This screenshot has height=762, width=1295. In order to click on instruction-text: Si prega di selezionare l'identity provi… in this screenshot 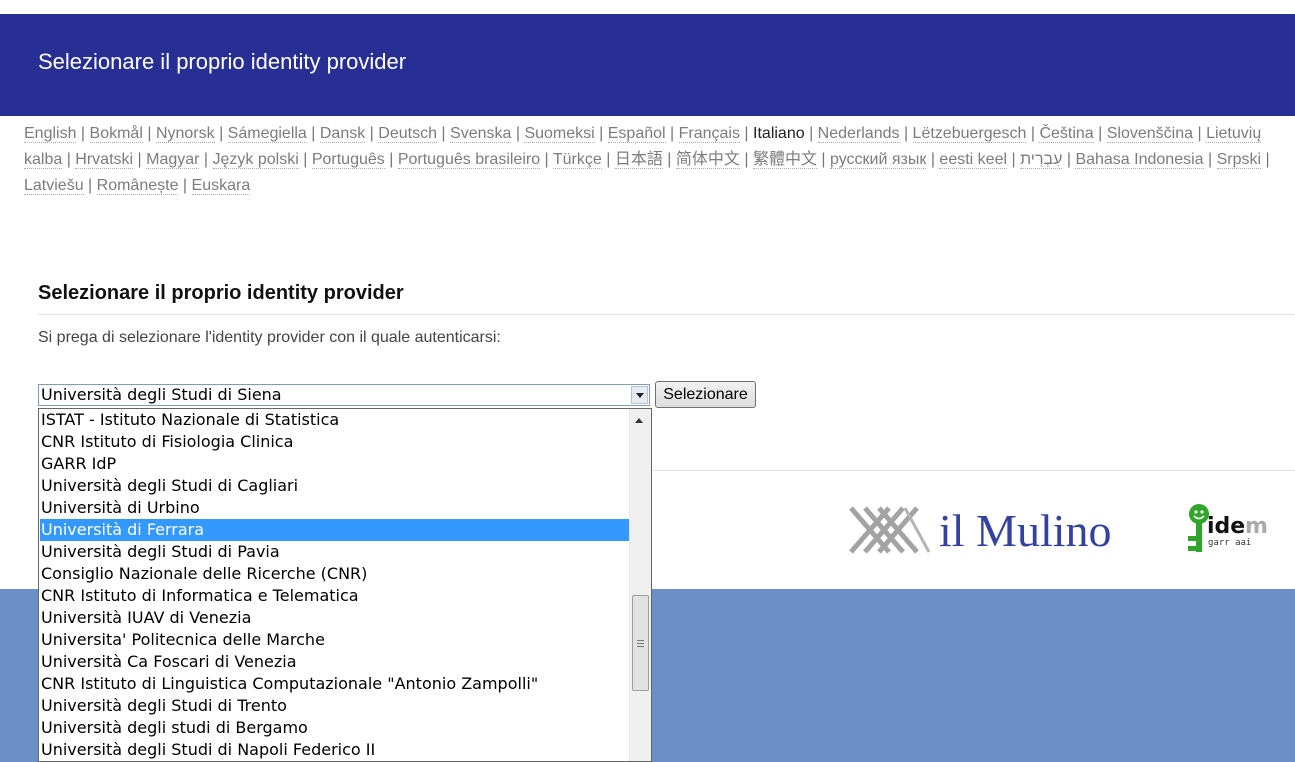, I will do `click(269, 337)`.